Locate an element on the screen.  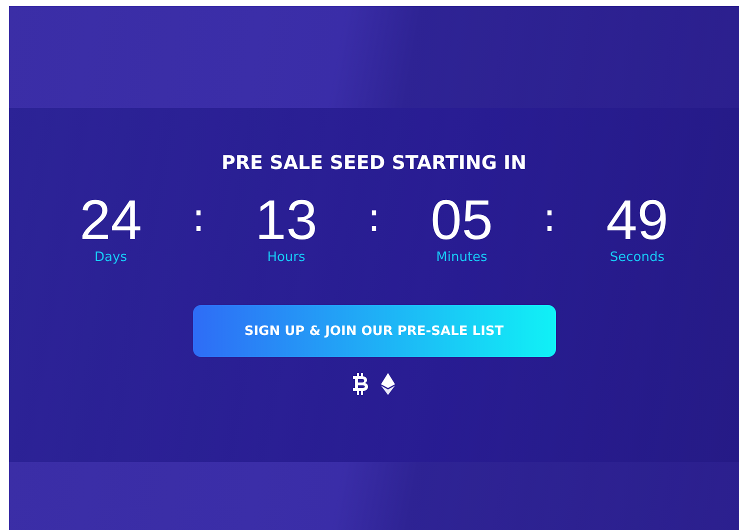
countdown-unit-label: Days is located at coordinates (110, 257).